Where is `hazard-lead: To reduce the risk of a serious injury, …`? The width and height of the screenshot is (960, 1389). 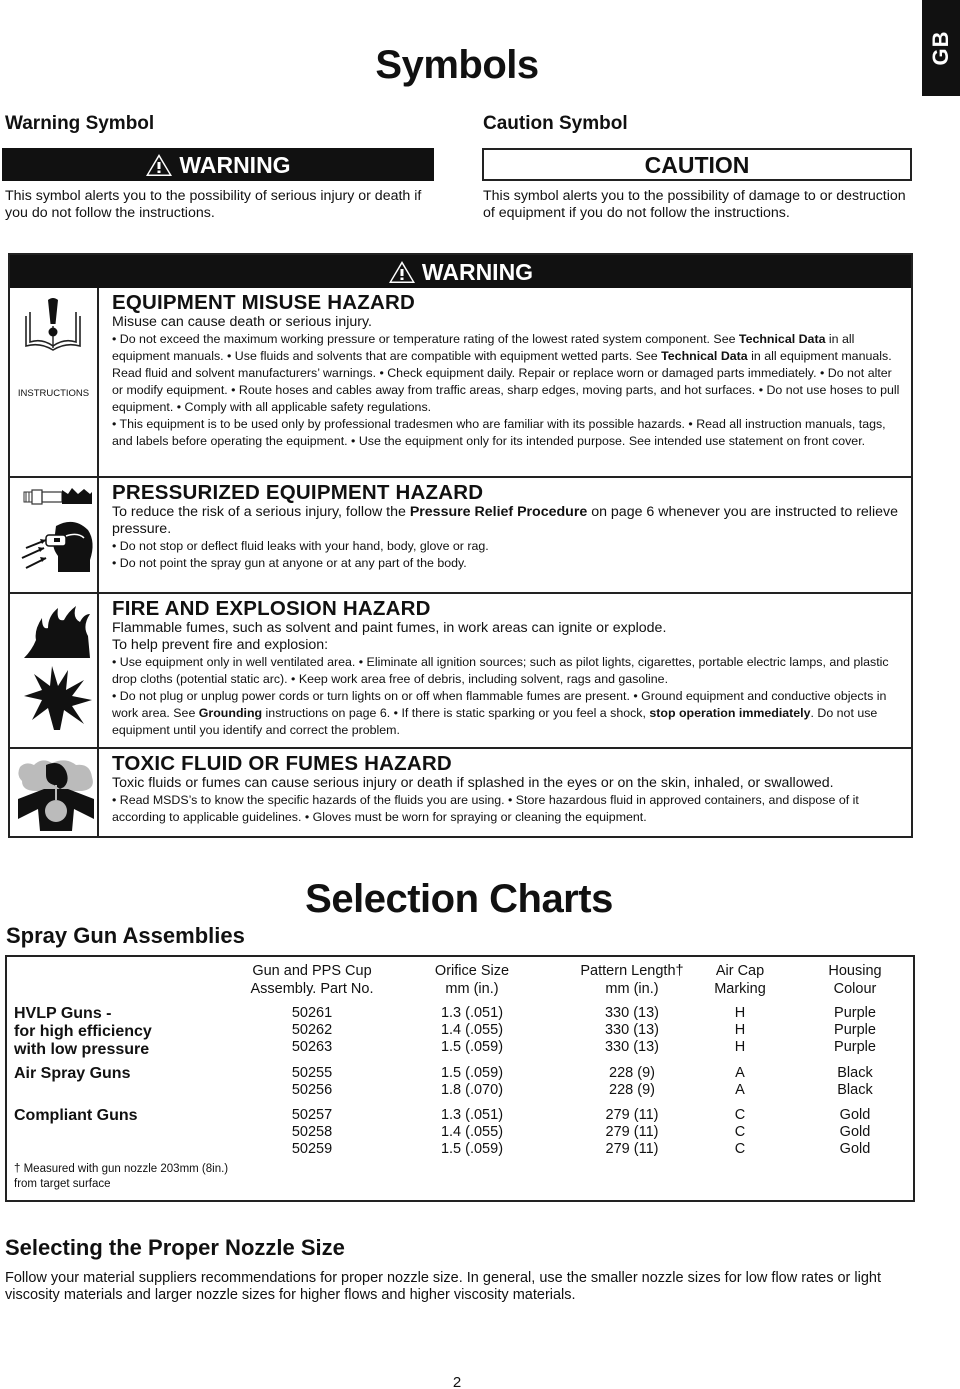
hazard-lead: To reduce the risk of a serious injury, … is located at coordinates (505, 520).